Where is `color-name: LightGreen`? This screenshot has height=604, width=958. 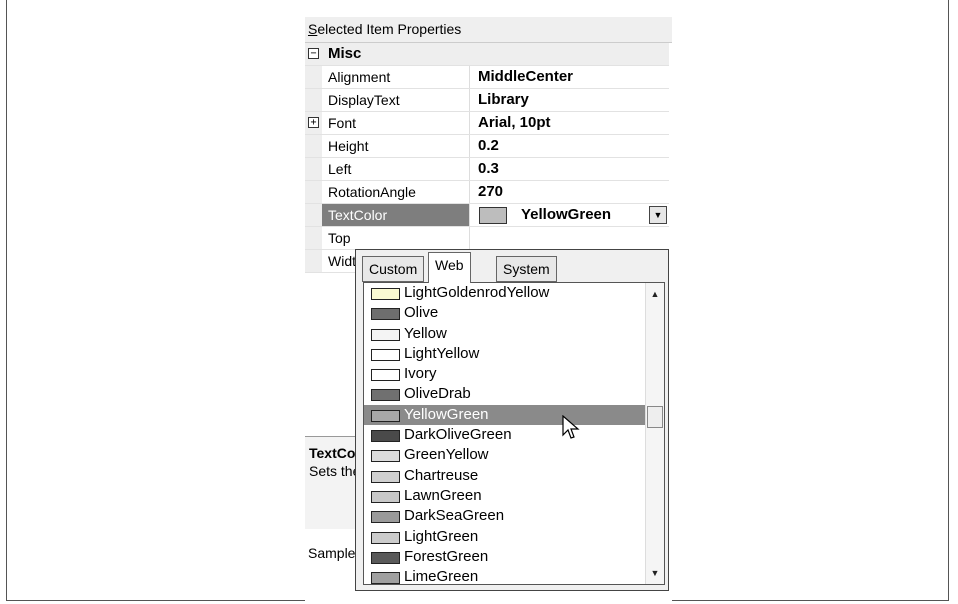
color-name: LightGreen is located at coordinates (441, 536).